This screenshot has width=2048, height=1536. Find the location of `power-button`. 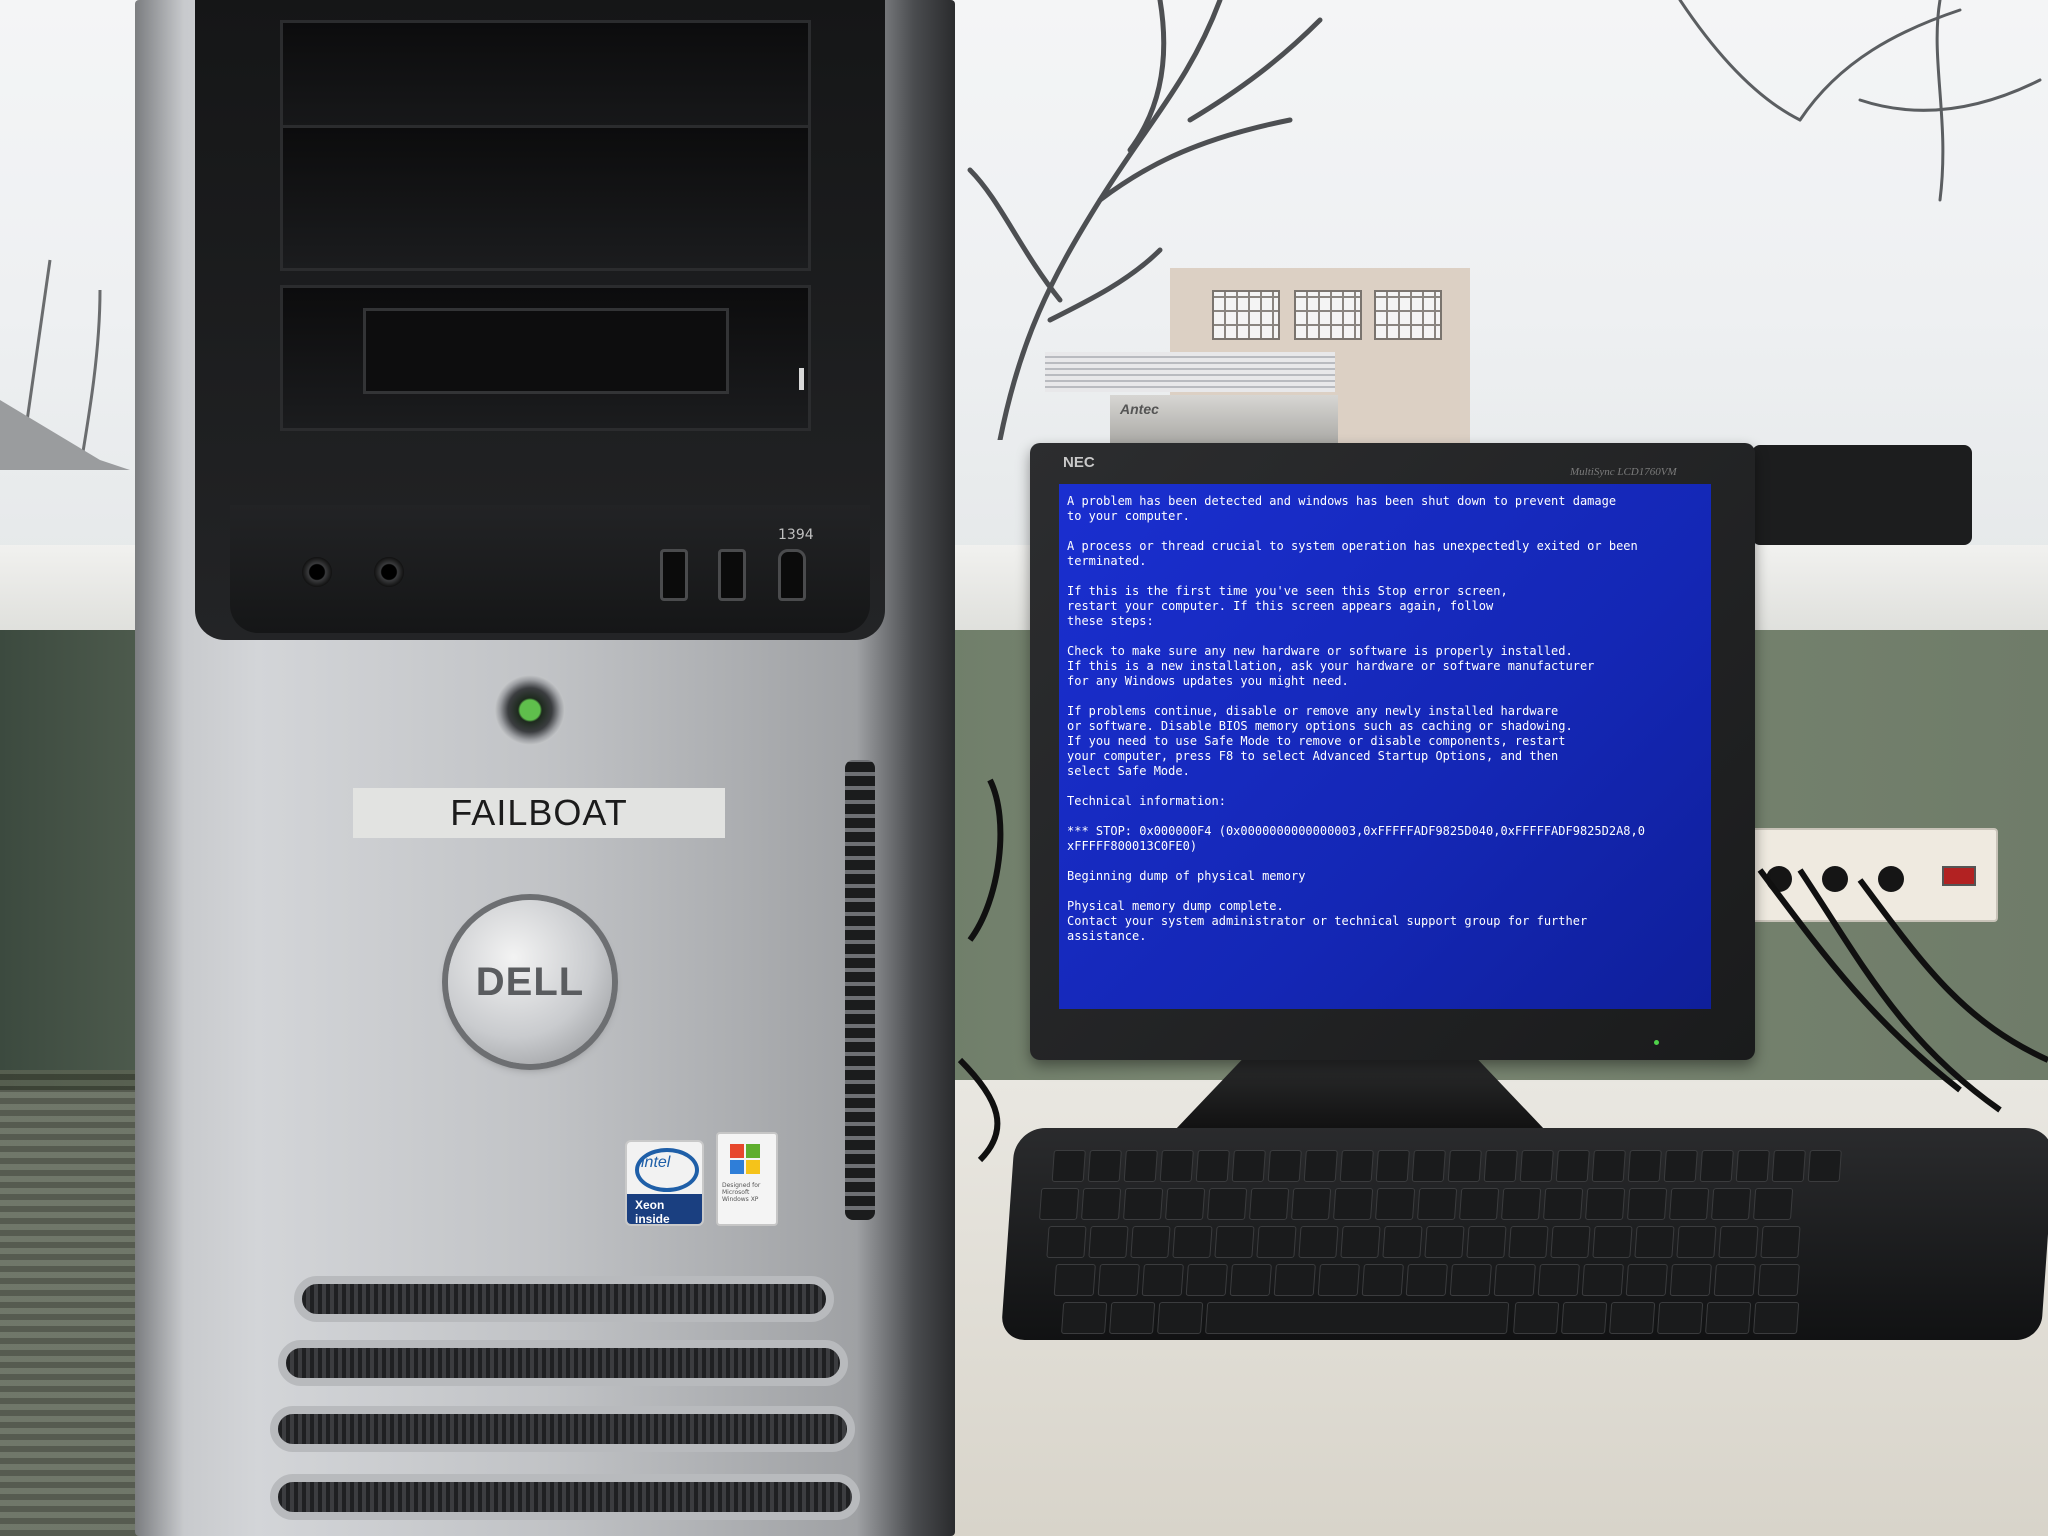

power-button is located at coordinates (530, 710).